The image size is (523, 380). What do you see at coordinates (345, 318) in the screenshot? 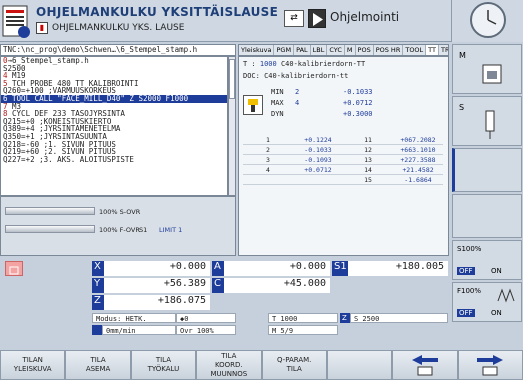
I see `spindle-axis-z: Z` at bounding box center [345, 318].